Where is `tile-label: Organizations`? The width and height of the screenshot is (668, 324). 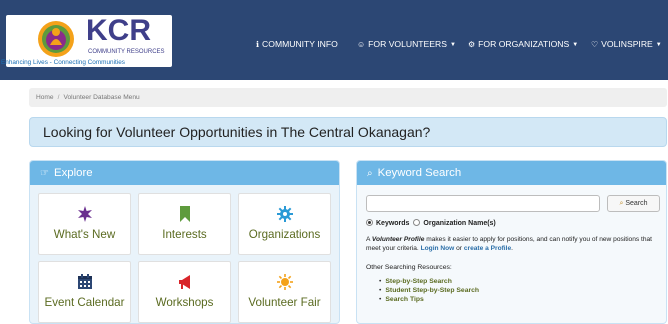 tile-label: Organizations is located at coordinates (284, 234).